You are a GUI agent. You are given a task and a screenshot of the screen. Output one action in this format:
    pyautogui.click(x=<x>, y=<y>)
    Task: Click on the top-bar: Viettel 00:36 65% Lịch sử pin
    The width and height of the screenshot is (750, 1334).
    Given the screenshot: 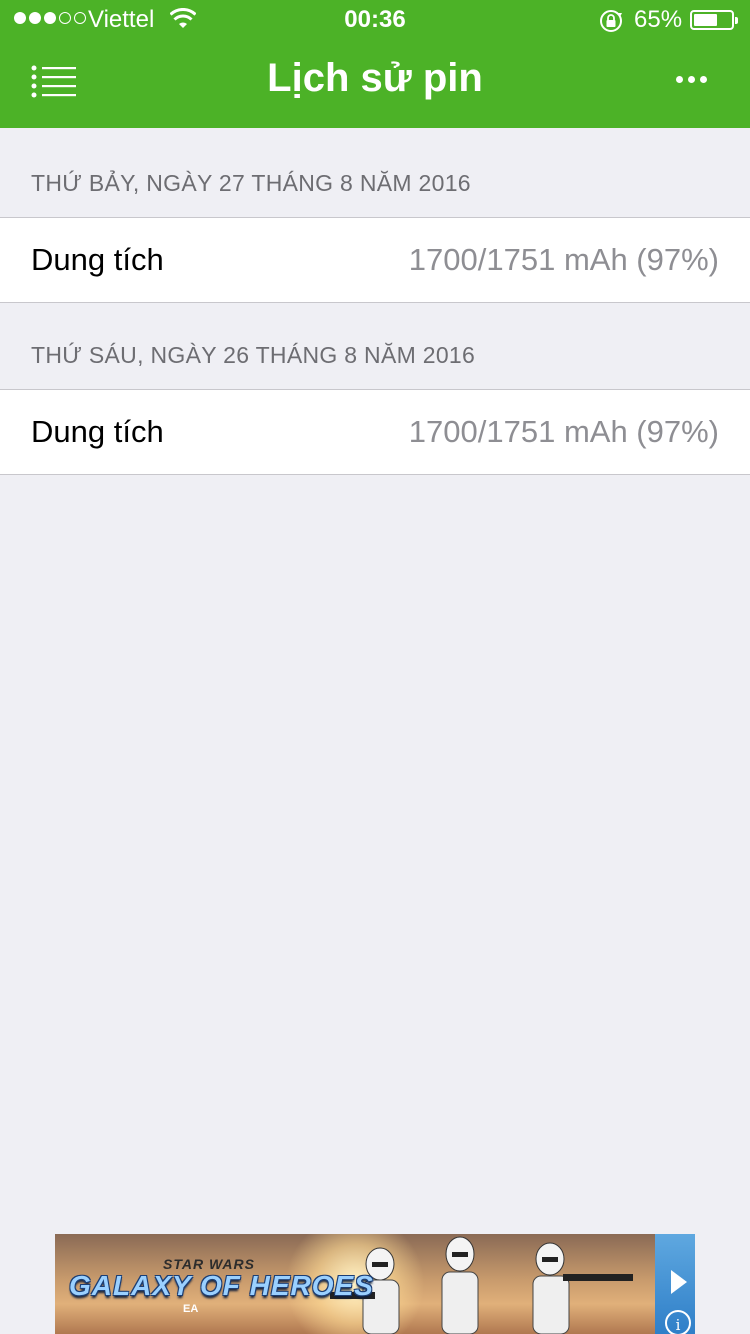 What is the action you would take?
    pyautogui.click(x=375, y=64)
    